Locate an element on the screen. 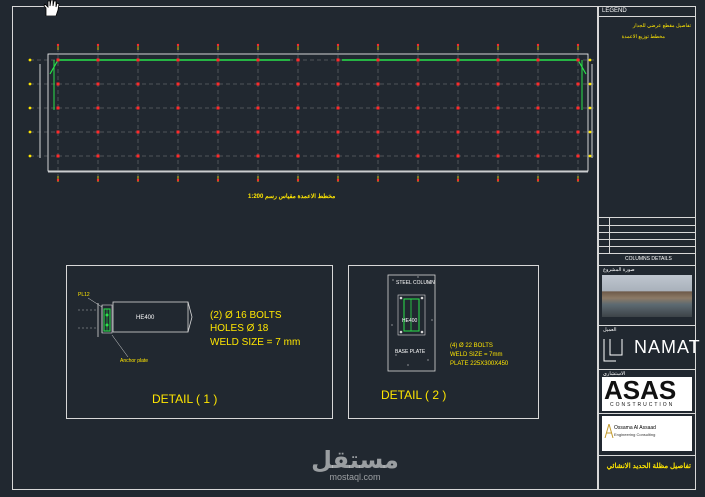 The image size is (705, 497). watermark-arabic: مستقل is located at coordinates (355, 460).